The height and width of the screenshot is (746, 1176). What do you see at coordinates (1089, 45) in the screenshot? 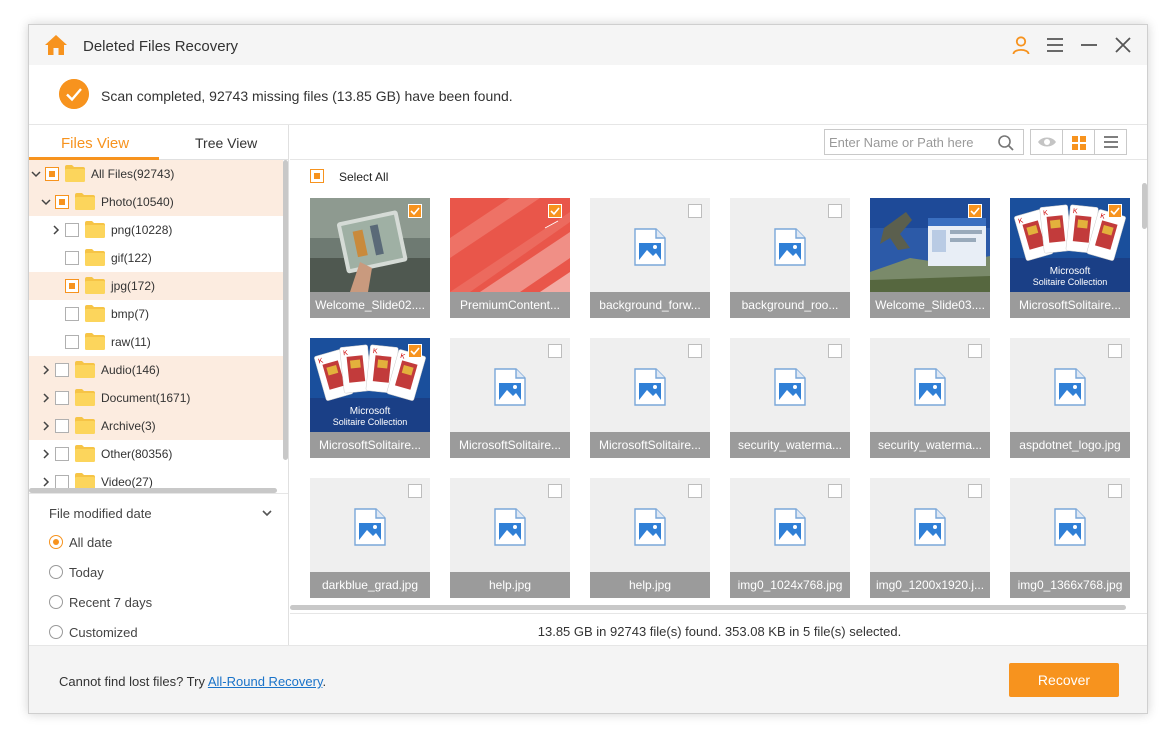
I see `minimize-icon` at bounding box center [1089, 45].